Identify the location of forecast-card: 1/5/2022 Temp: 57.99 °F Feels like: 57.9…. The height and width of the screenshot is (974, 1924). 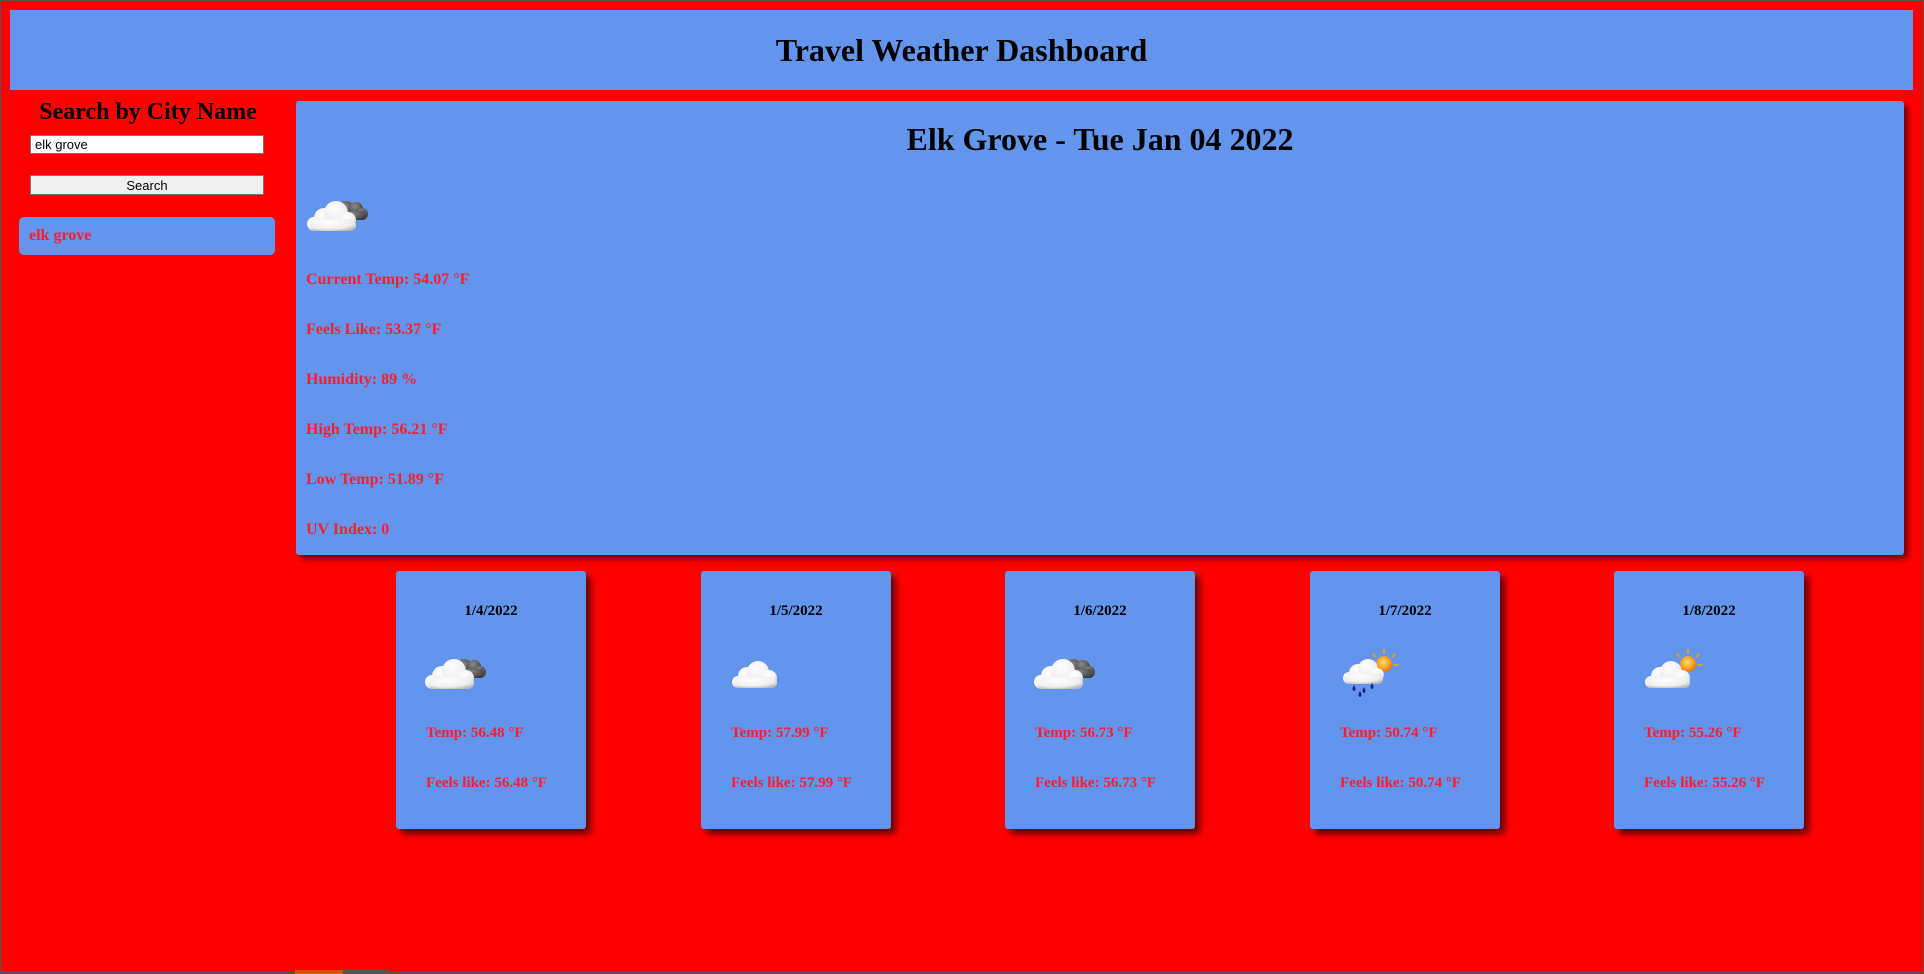
(796, 700).